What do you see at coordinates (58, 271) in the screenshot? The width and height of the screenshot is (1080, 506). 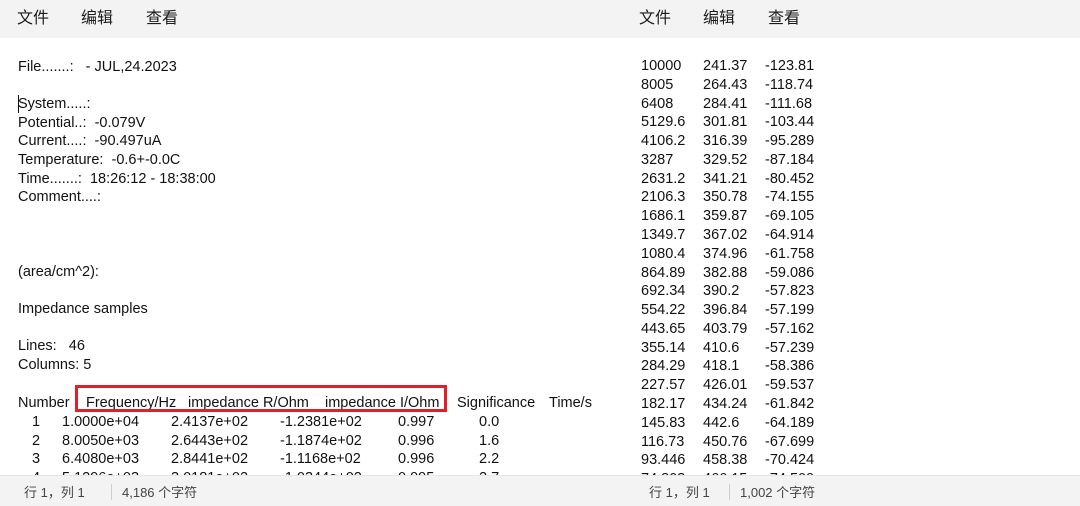 I see `header-line: (area/cm^2):` at bounding box center [58, 271].